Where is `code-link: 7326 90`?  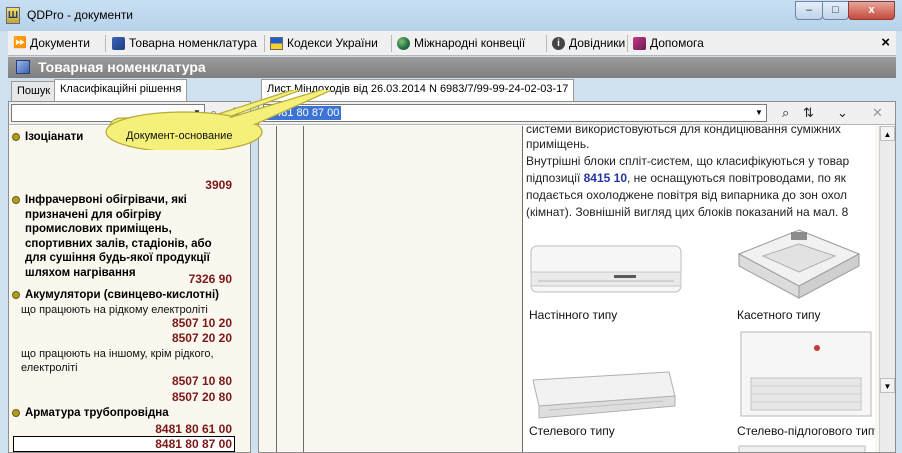 code-link: 7326 90 is located at coordinates (210, 279).